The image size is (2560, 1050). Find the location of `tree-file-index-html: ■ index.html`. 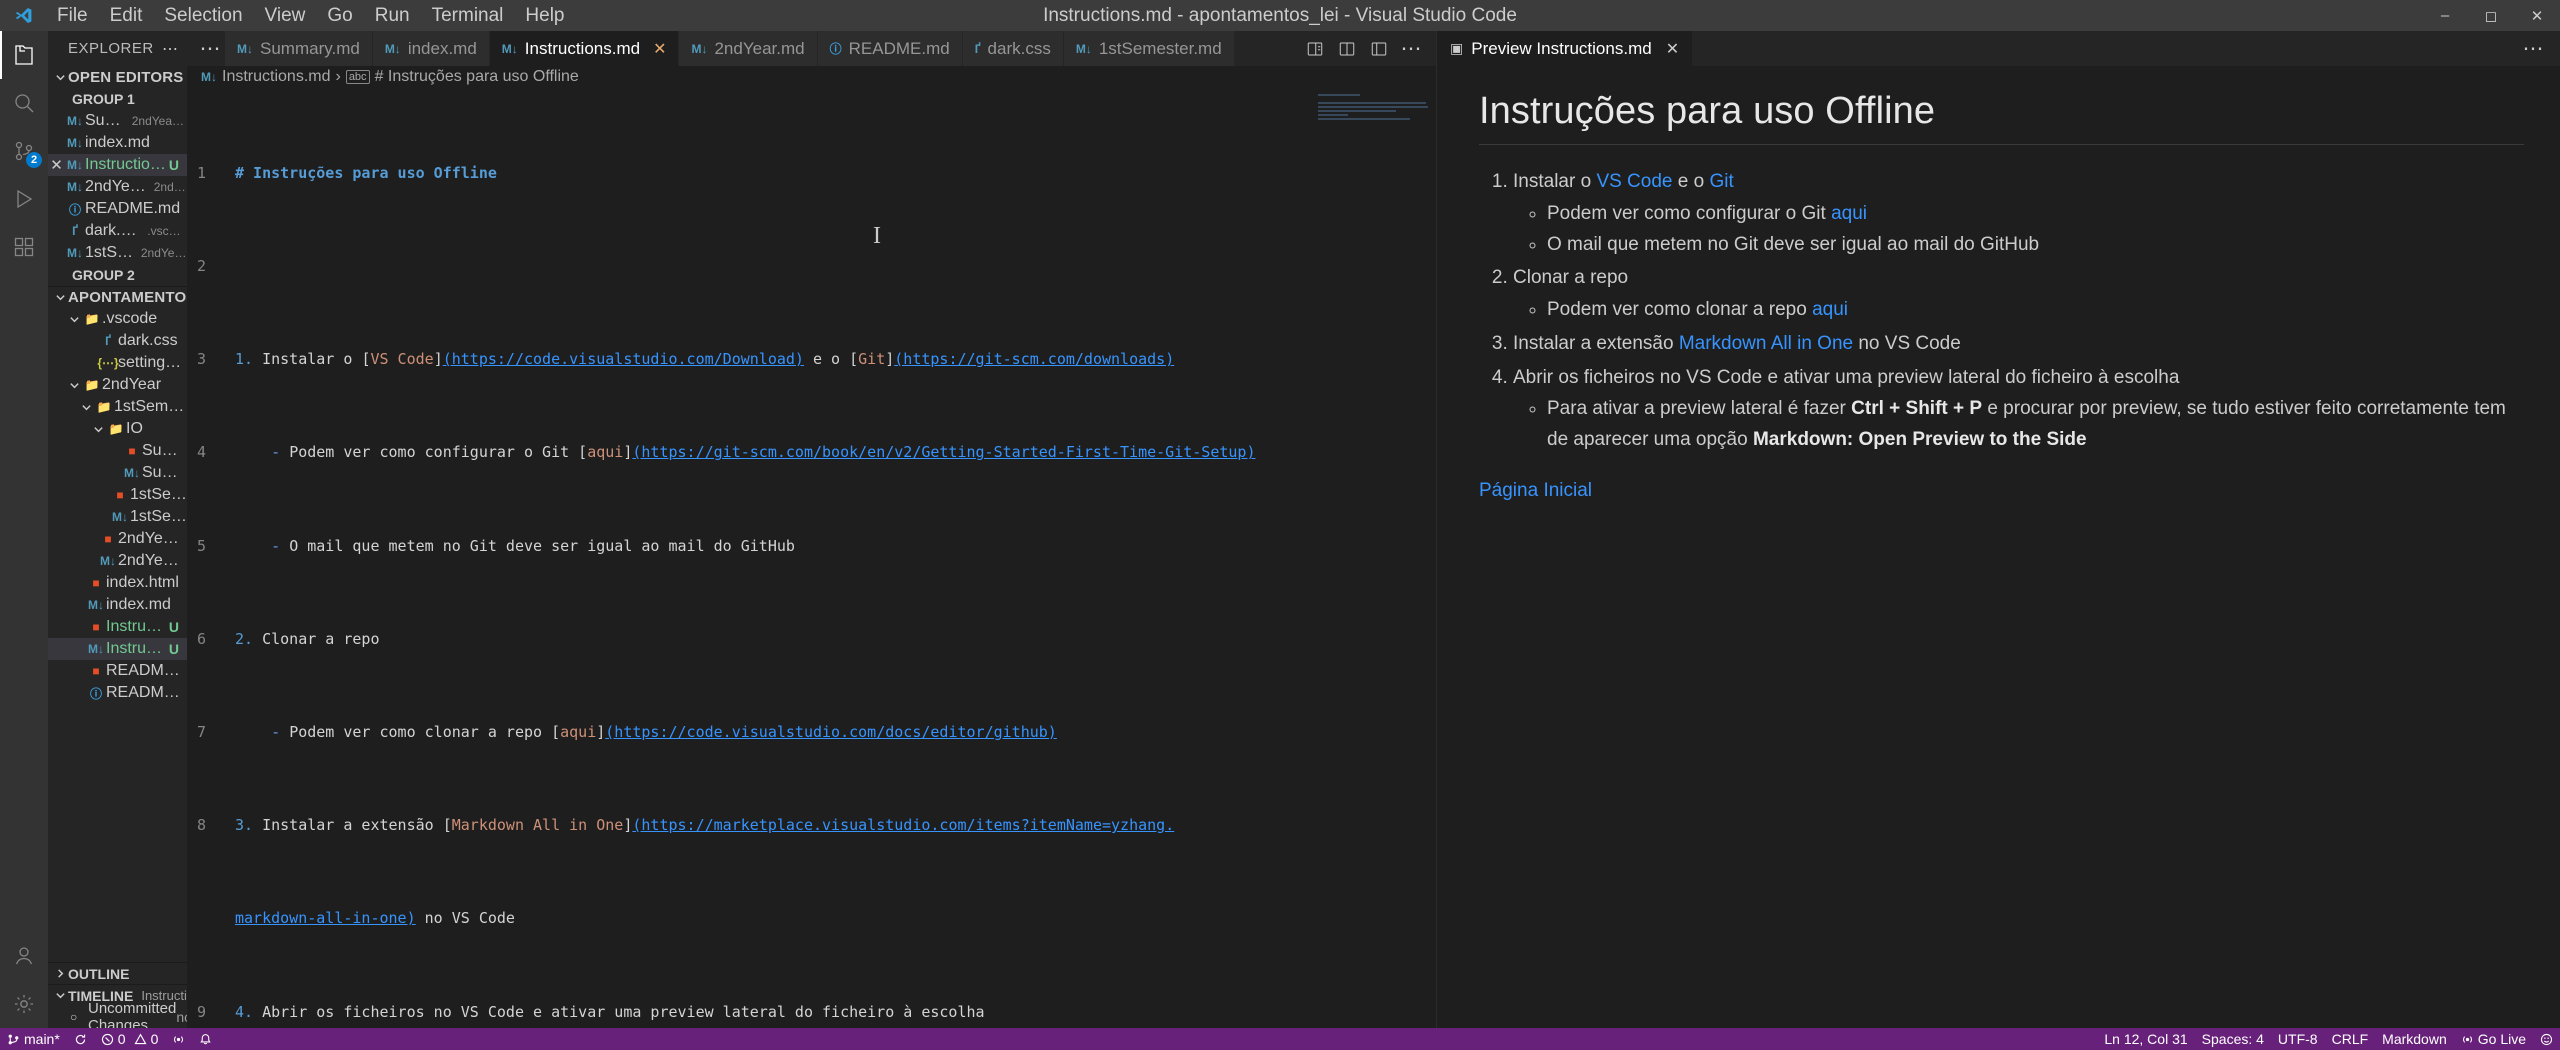

tree-file-index-html: ■ index.html is located at coordinates (117, 583).